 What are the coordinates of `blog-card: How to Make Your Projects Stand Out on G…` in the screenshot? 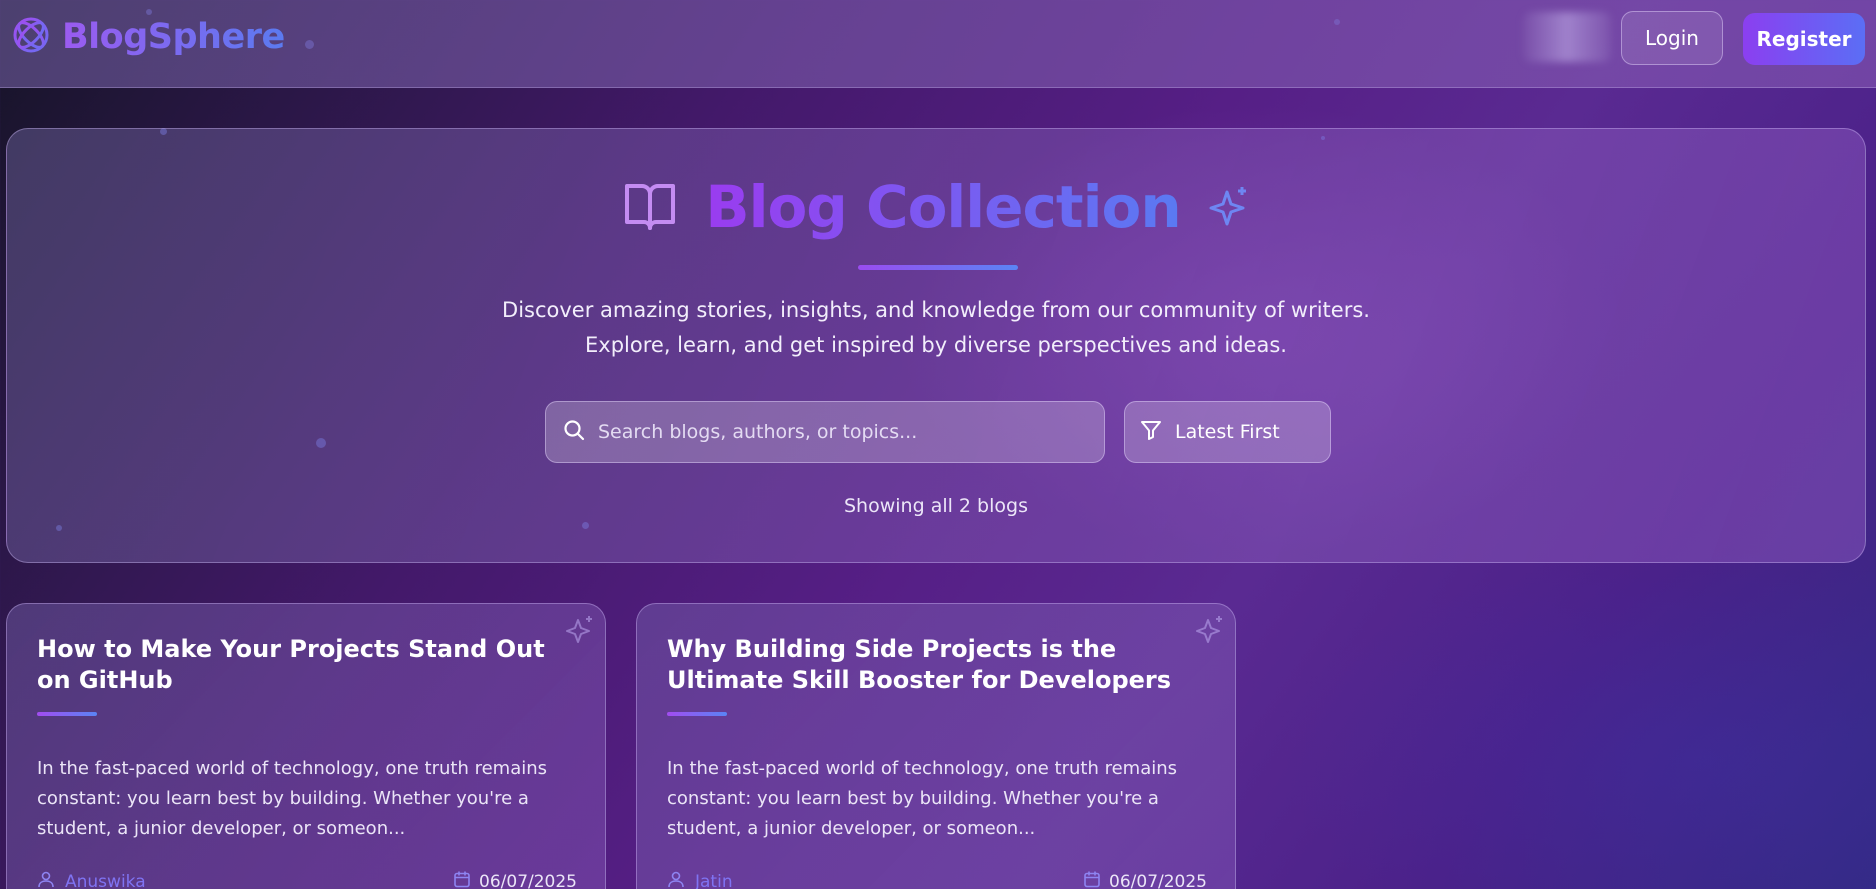 It's located at (306, 746).